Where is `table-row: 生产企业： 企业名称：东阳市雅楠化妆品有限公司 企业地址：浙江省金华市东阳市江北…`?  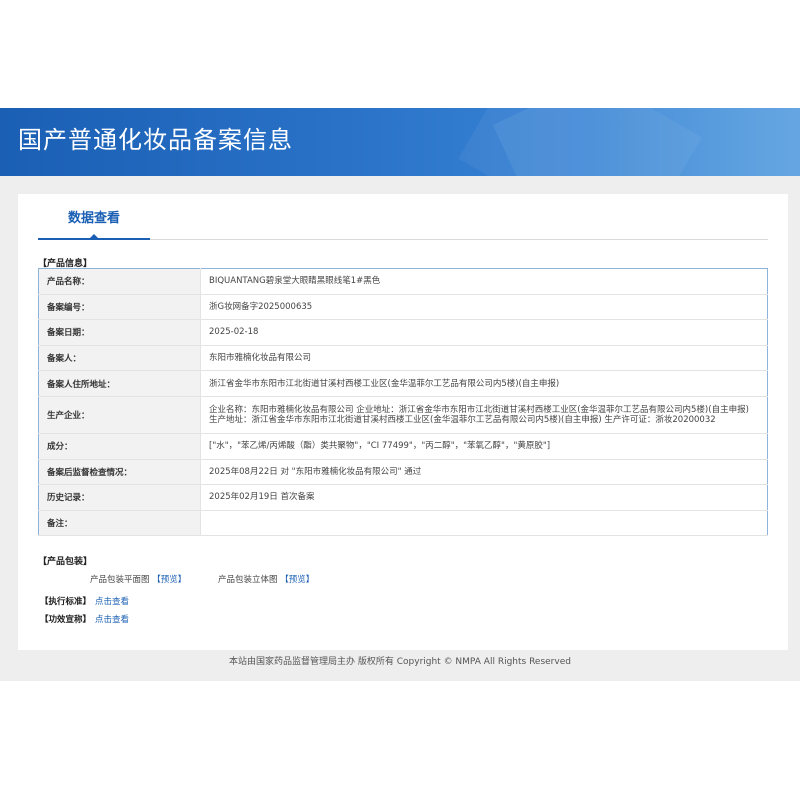 table-row: 生产企业： 企业名称：东阳市雅楠化妆品有限公司 企业地址：浙江省金华市东阳市江北… is located at coordinates (403, 415).